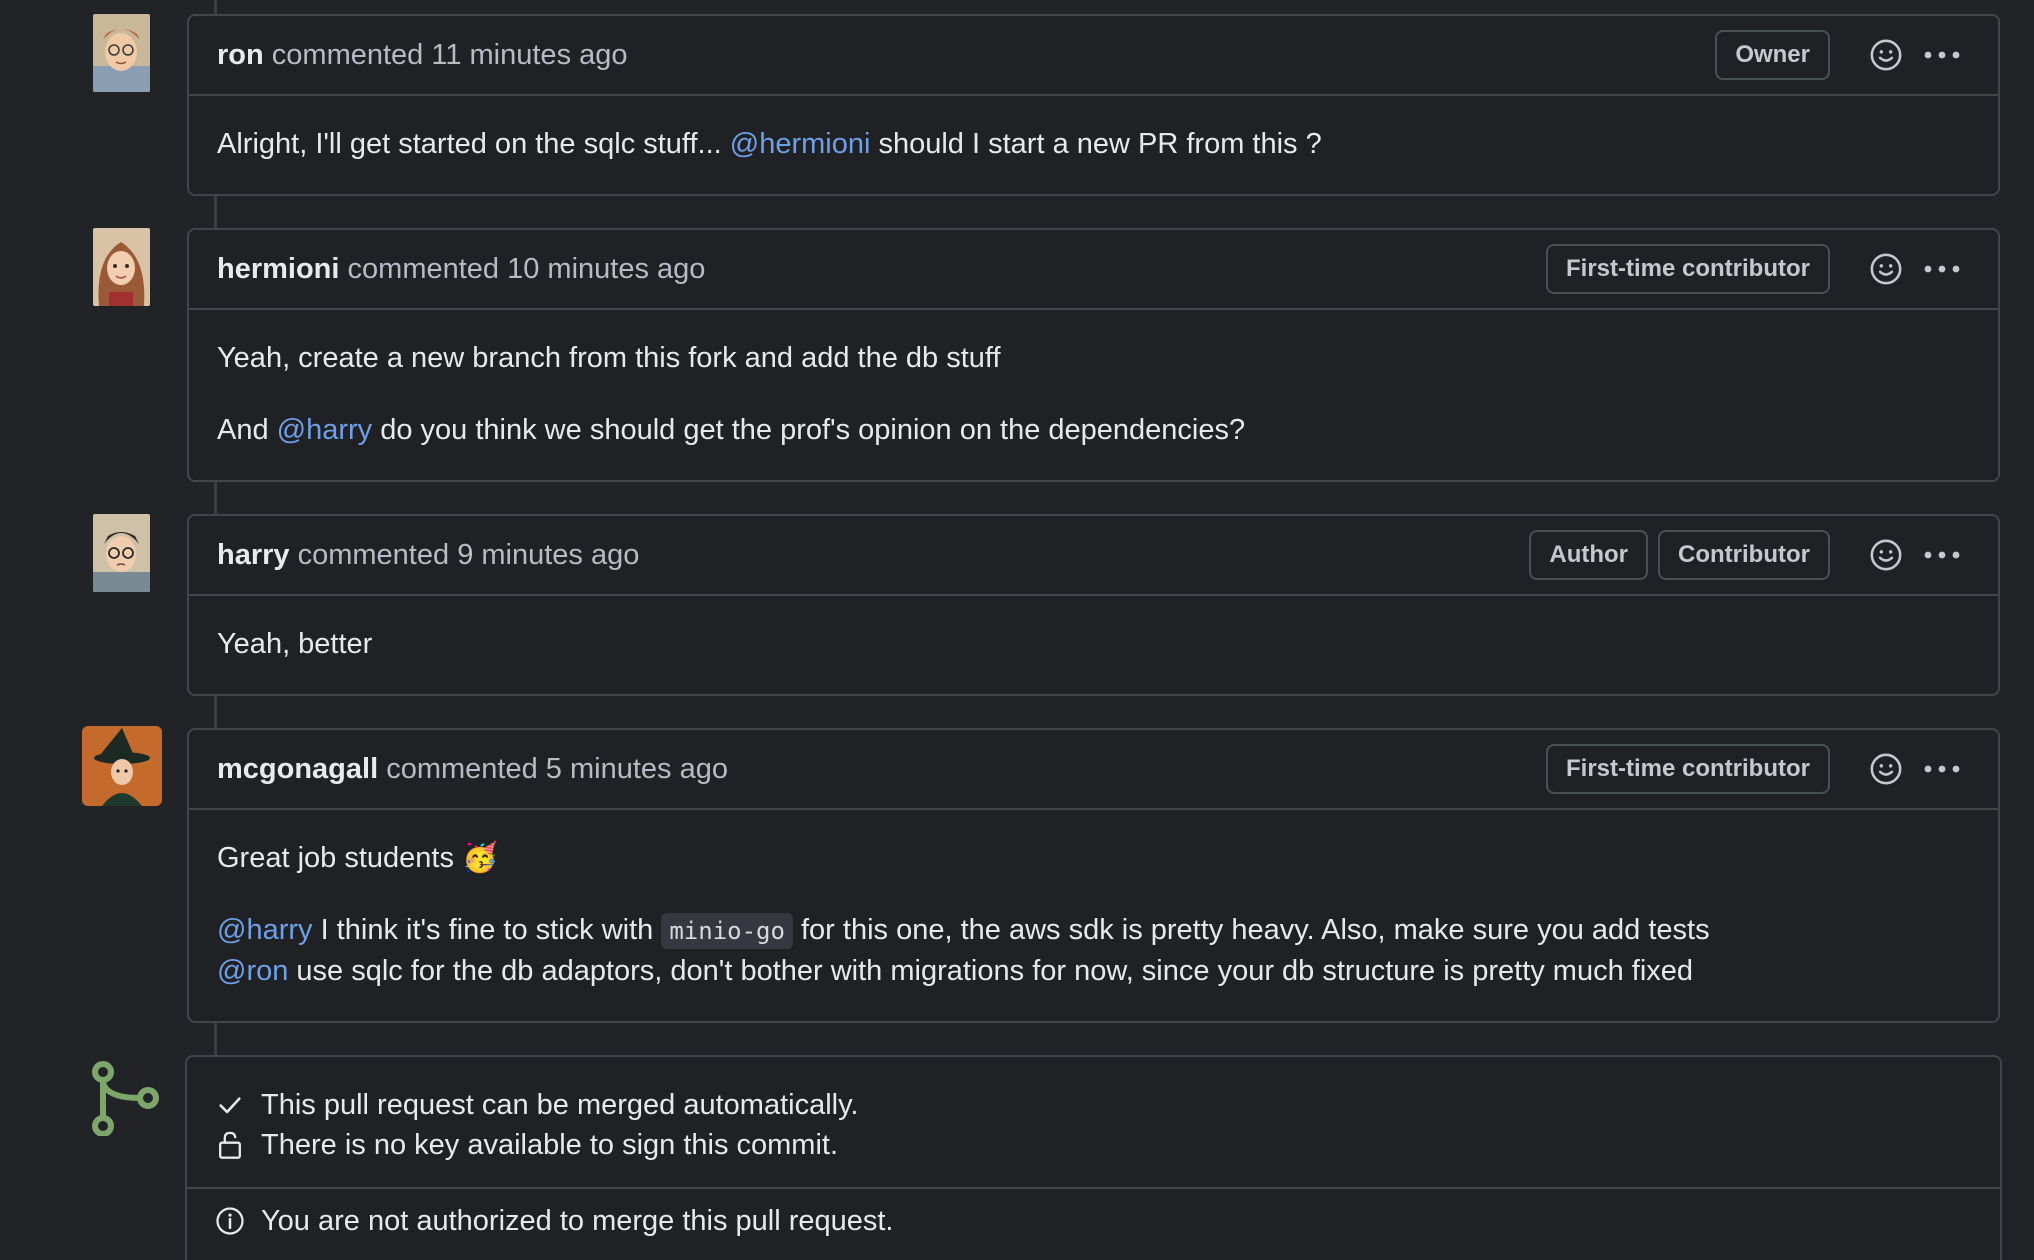 The image size is (2034, 1260). Describe the element at coordinates (297, 769) in the screenshot. I see `comment-author: mcgonagall` at that location.